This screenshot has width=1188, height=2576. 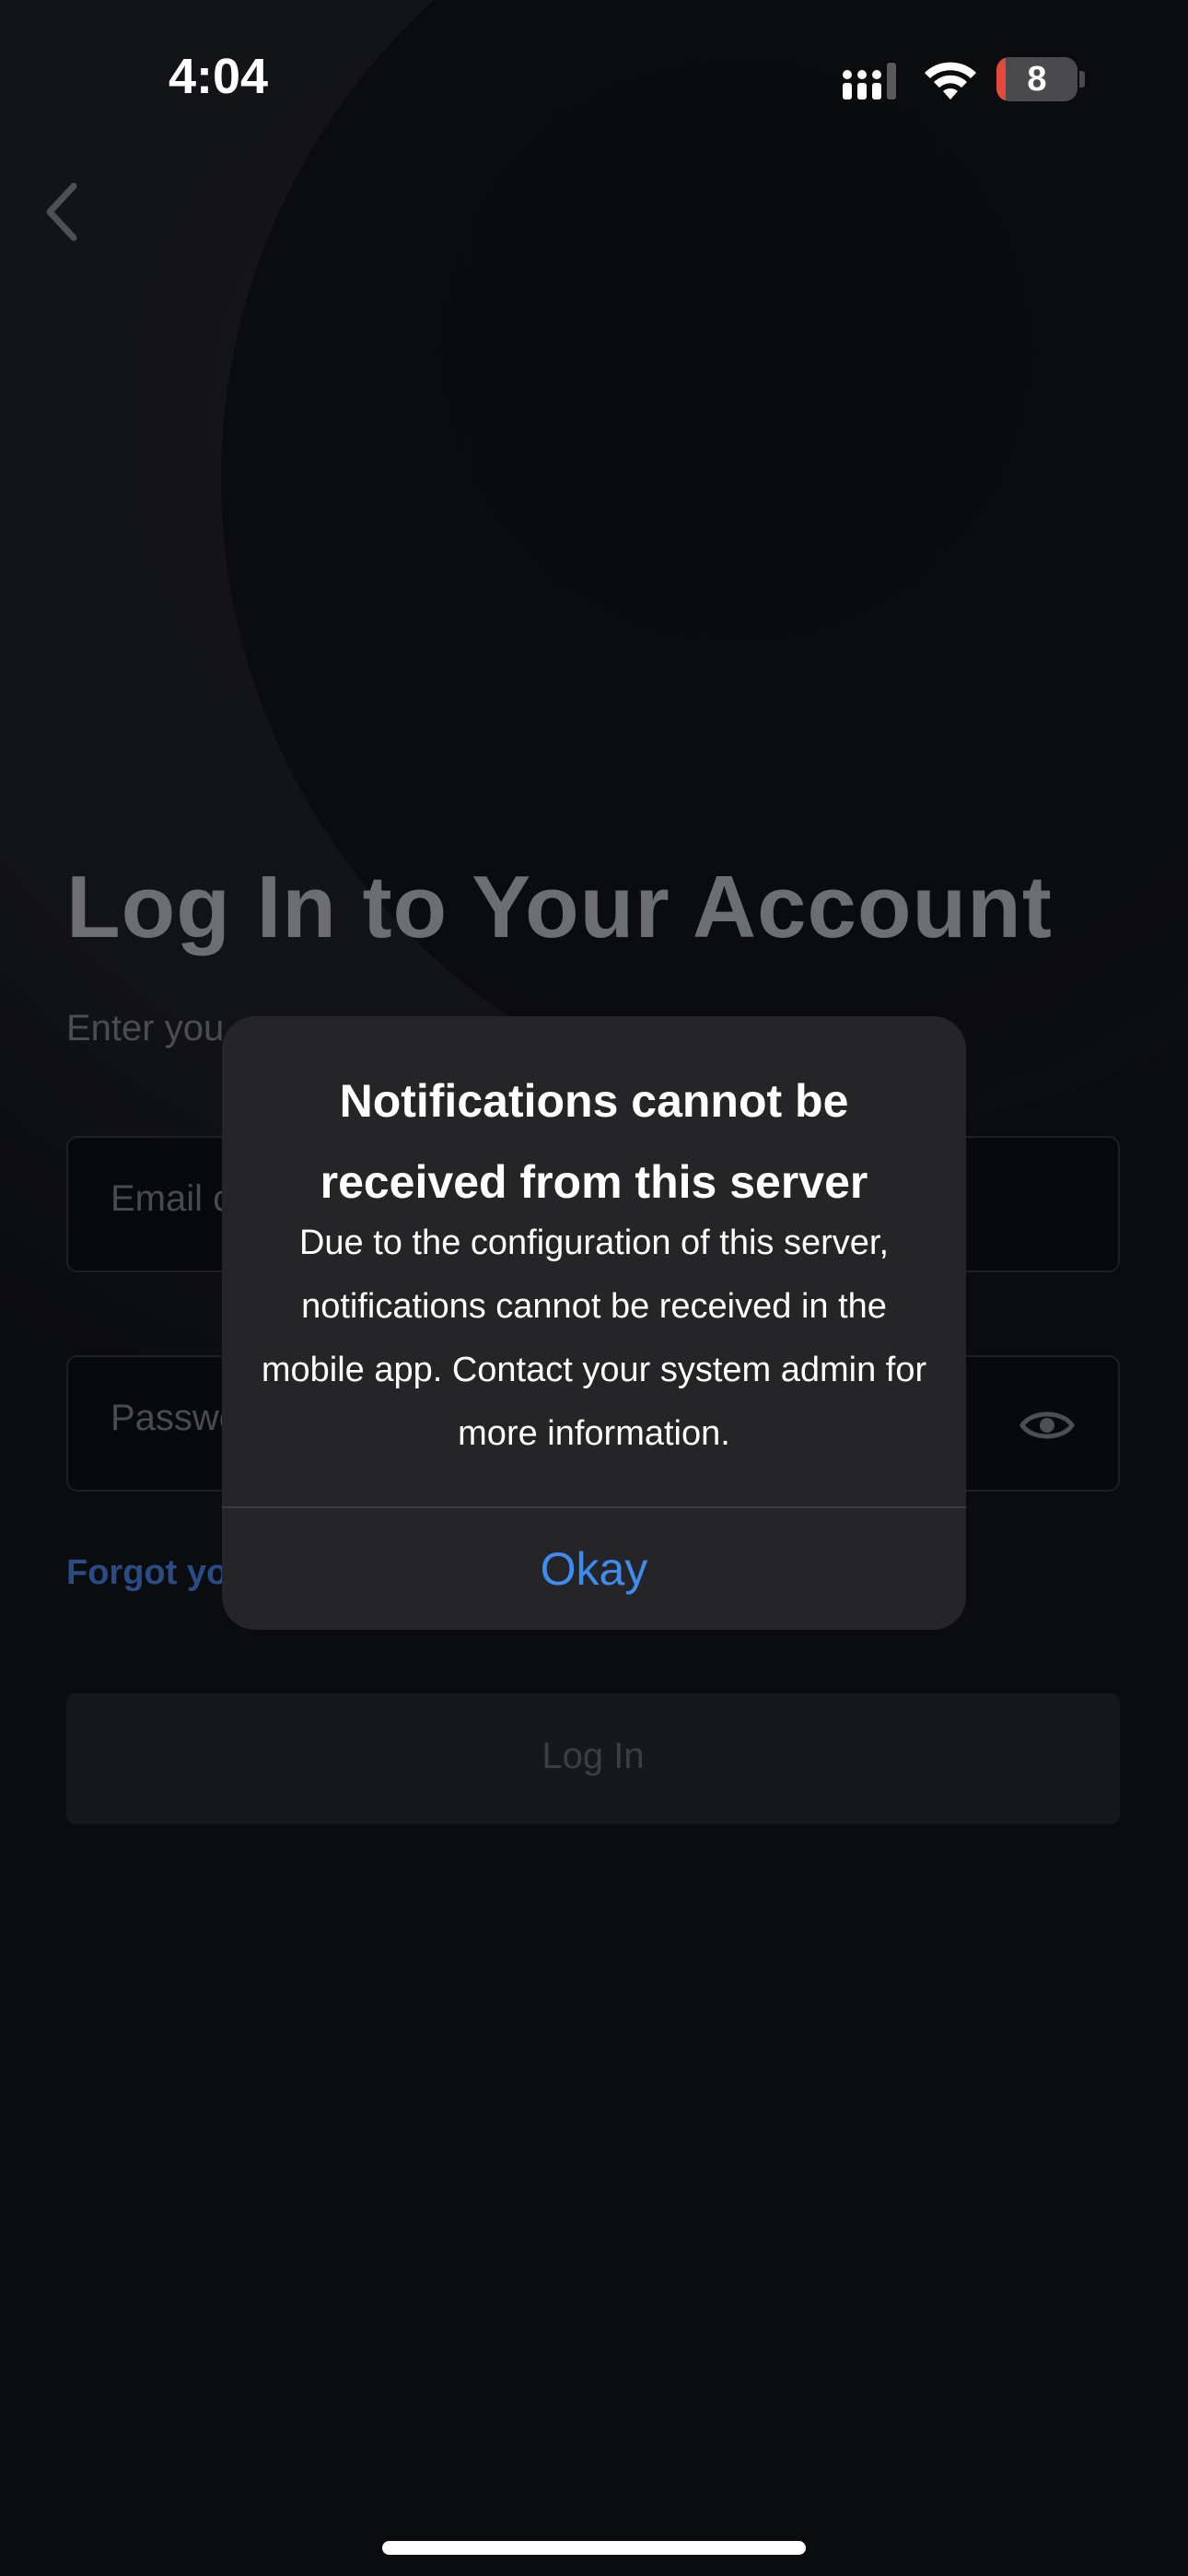 What do you see at coordinates (594, 78) in the screenshot?
I see `status-bar: 4:04 8` at bounding box center [594, 78].